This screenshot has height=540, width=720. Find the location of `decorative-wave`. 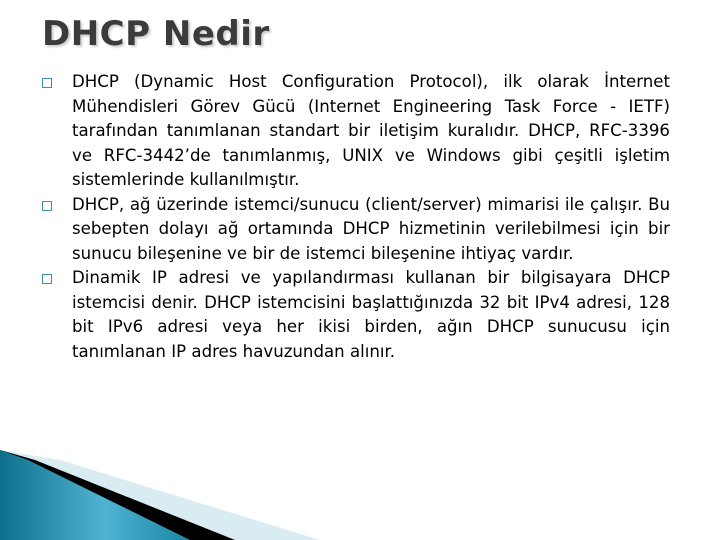

decorative-wave is located at coordinates (160, 495).